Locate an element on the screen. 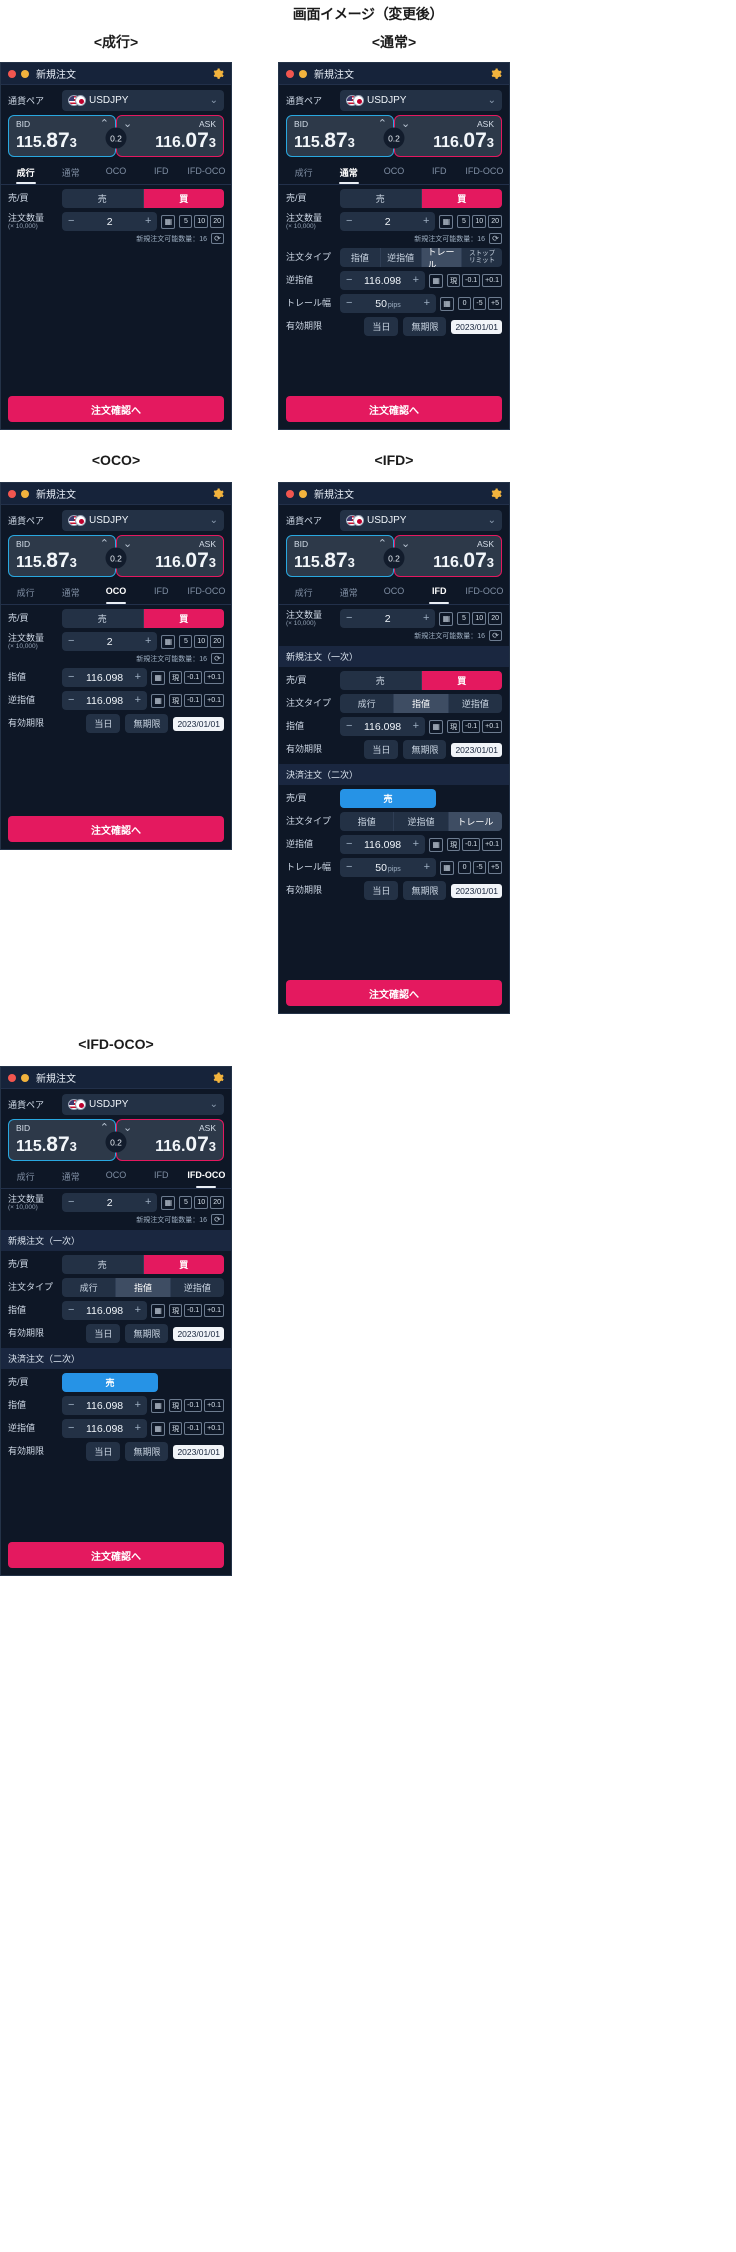  quantity-stepper: − 2 + is located at coordinates (110, 641).